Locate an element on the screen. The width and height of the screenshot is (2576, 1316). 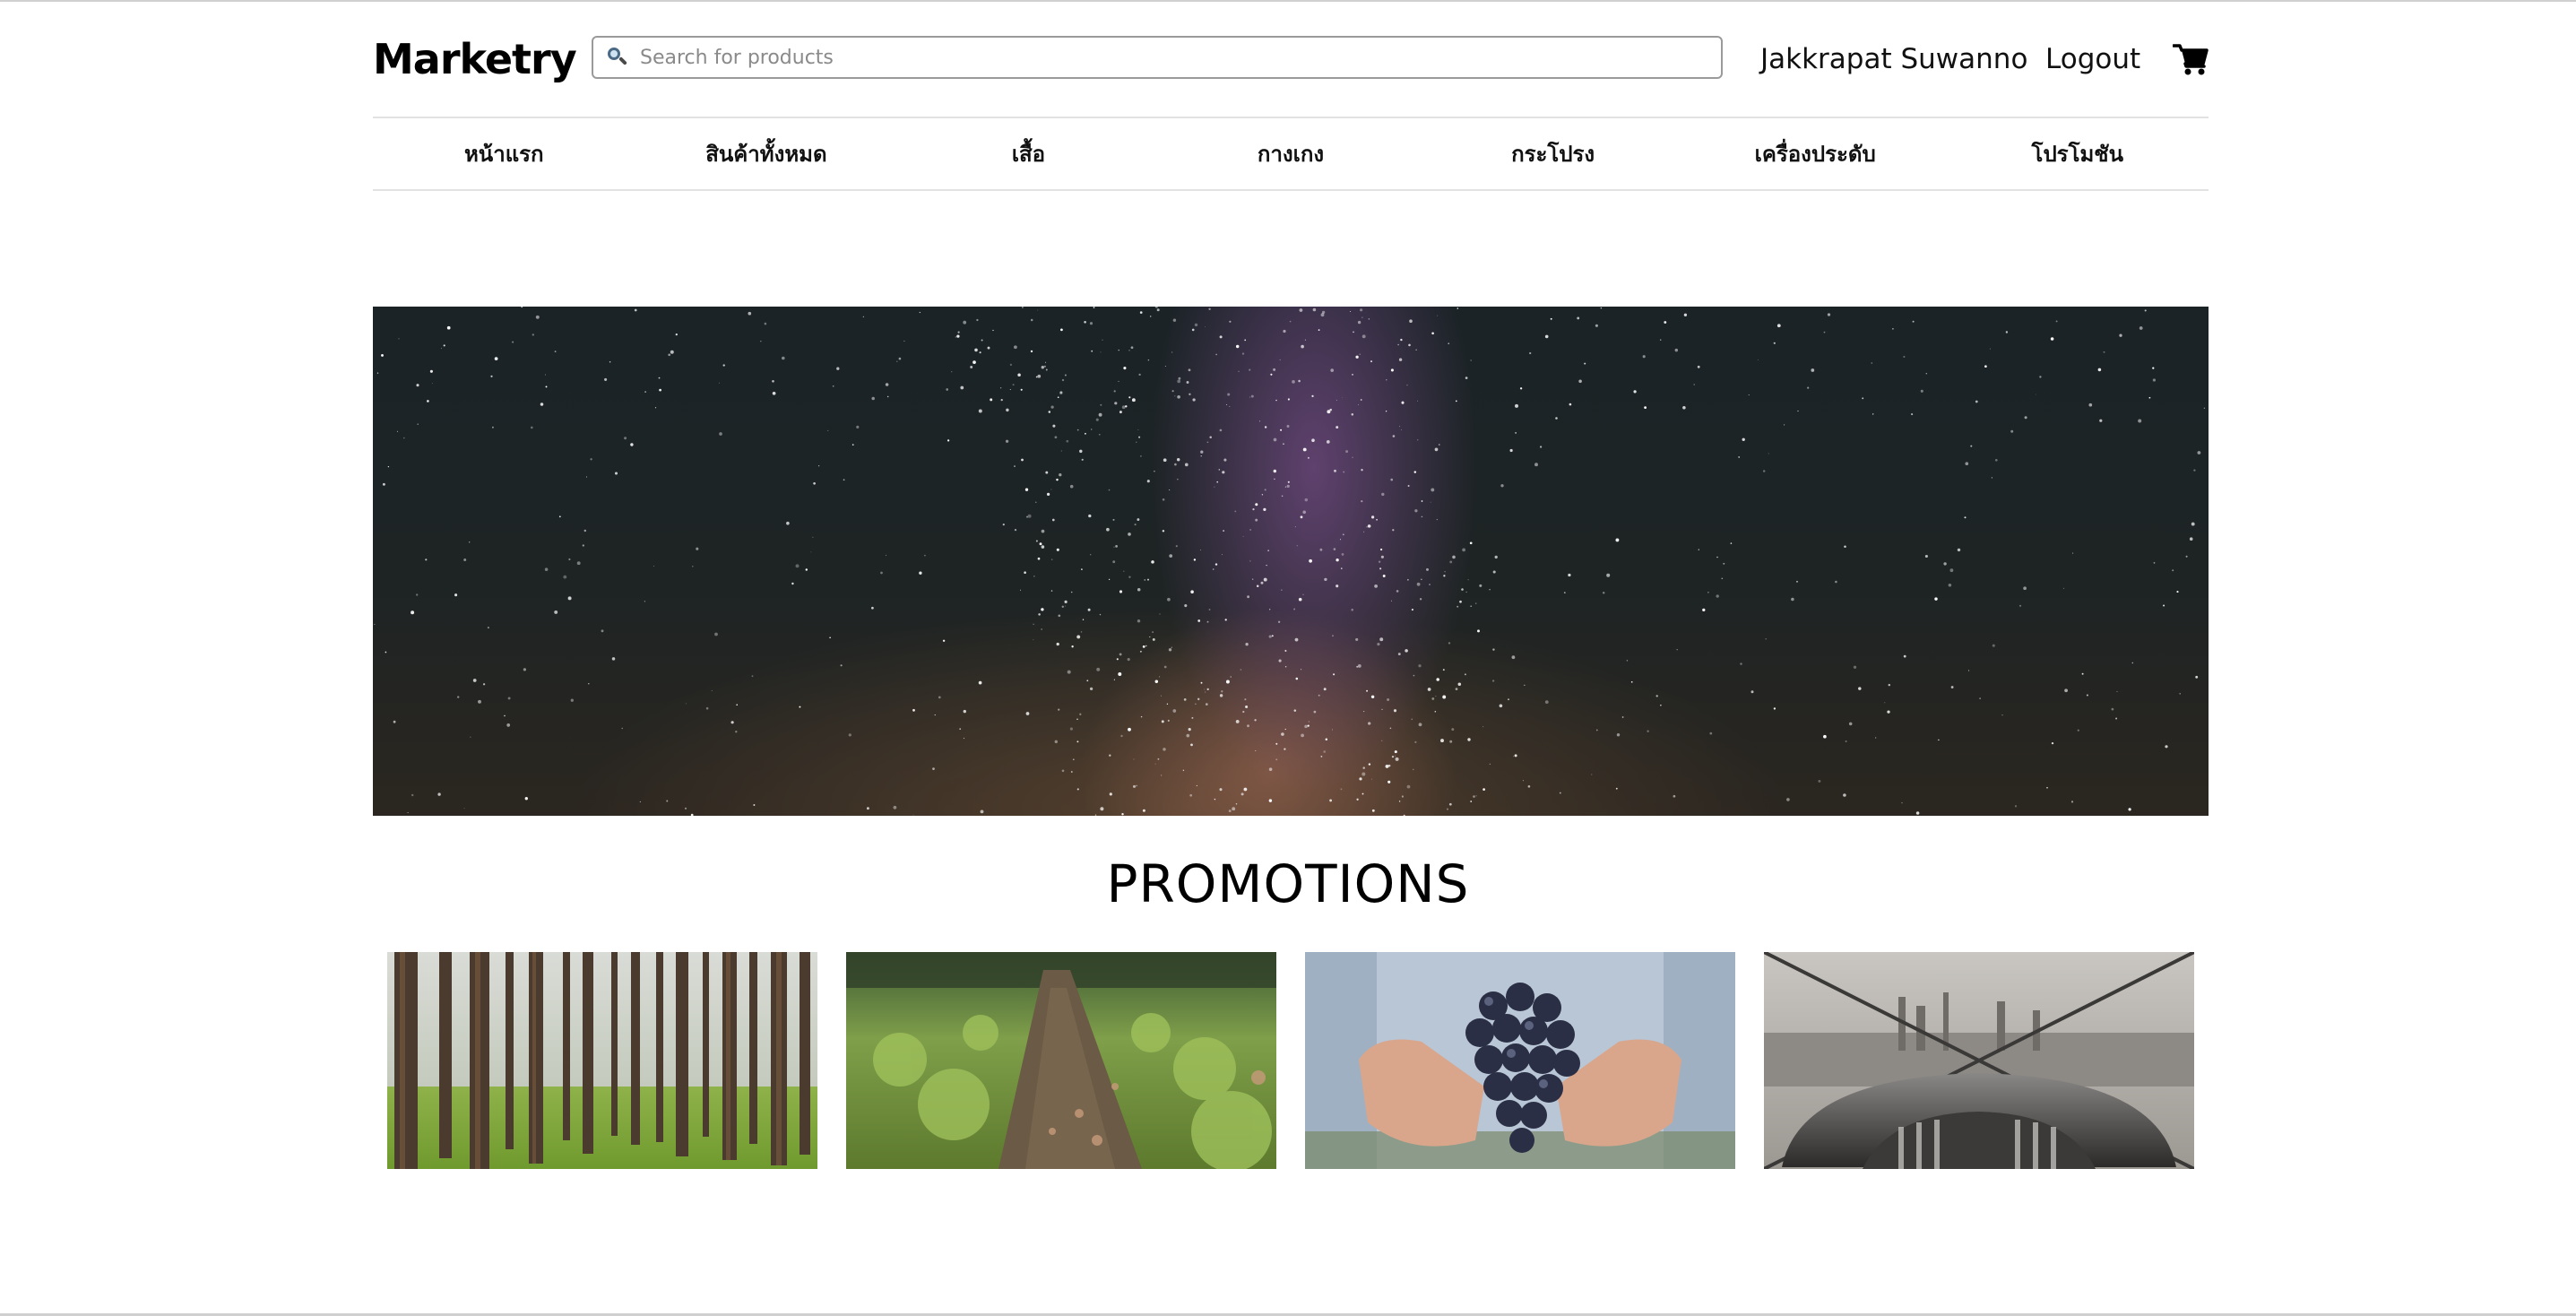
promo-card-path is located at coordinates (1061, 1061).